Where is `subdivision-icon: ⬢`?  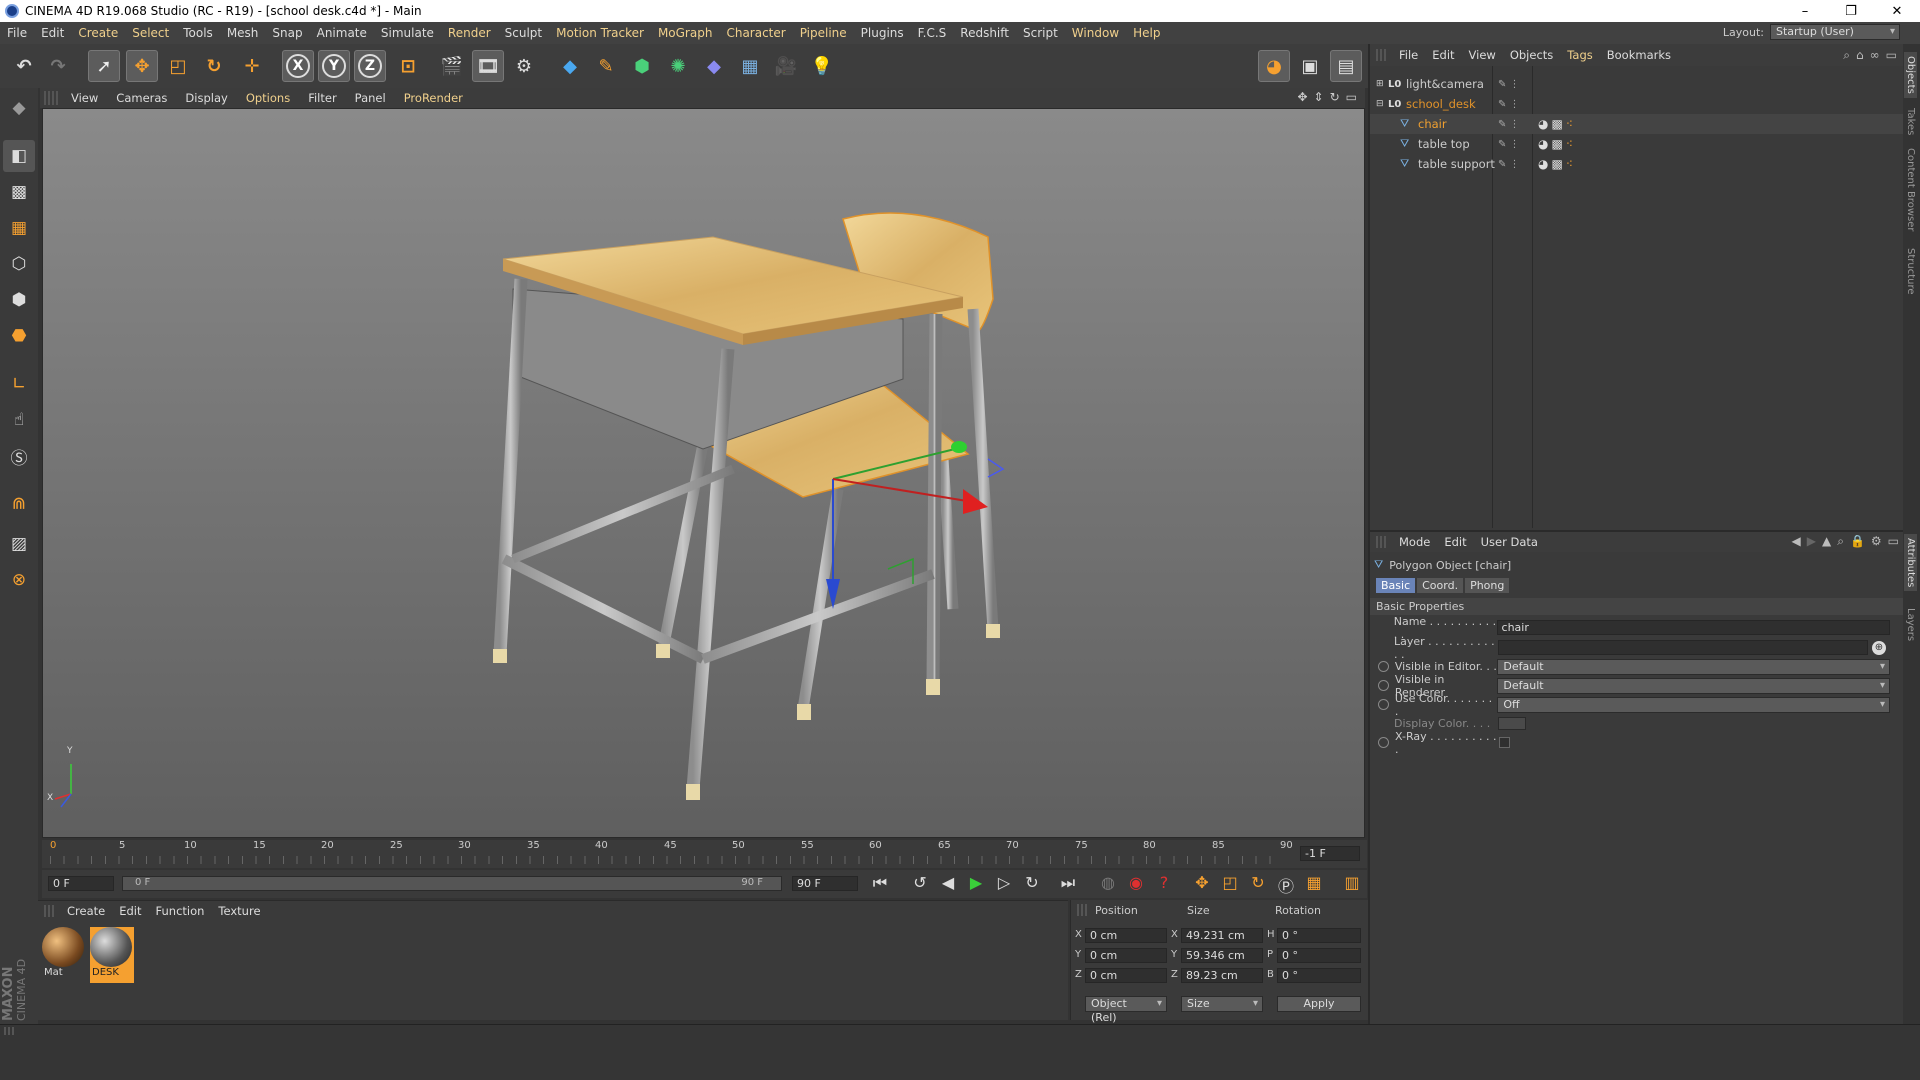
subdivision-icon: ⬢ is located at coordinates (642, 66).